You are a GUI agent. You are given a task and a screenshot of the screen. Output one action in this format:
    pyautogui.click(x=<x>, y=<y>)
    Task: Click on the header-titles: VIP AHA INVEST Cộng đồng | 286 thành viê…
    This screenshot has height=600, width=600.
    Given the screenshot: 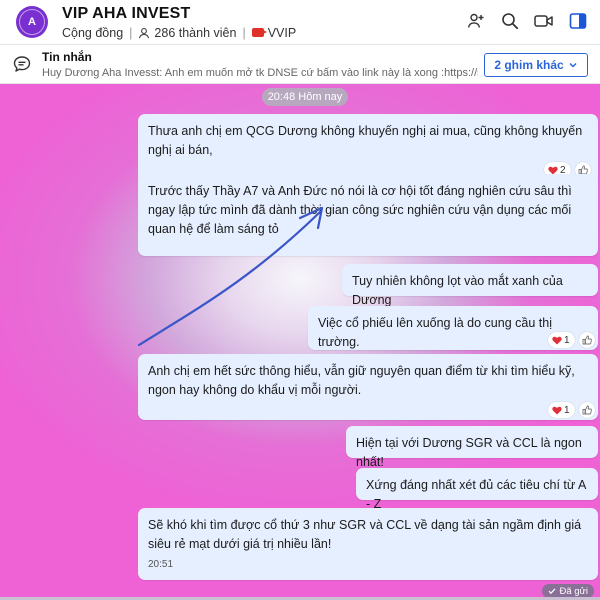 What is the action you would take?
    pyautogui.click(x=179, y=22)
    